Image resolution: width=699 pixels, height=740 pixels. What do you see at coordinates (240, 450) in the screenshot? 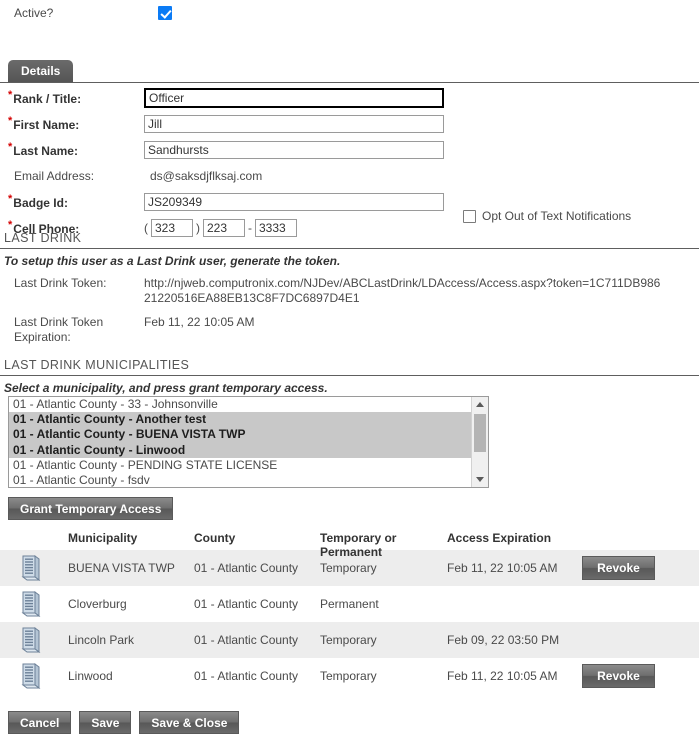
I see `municipality-option: 01 - Atlantic County - Linwood` at bounding box center [240, 450].